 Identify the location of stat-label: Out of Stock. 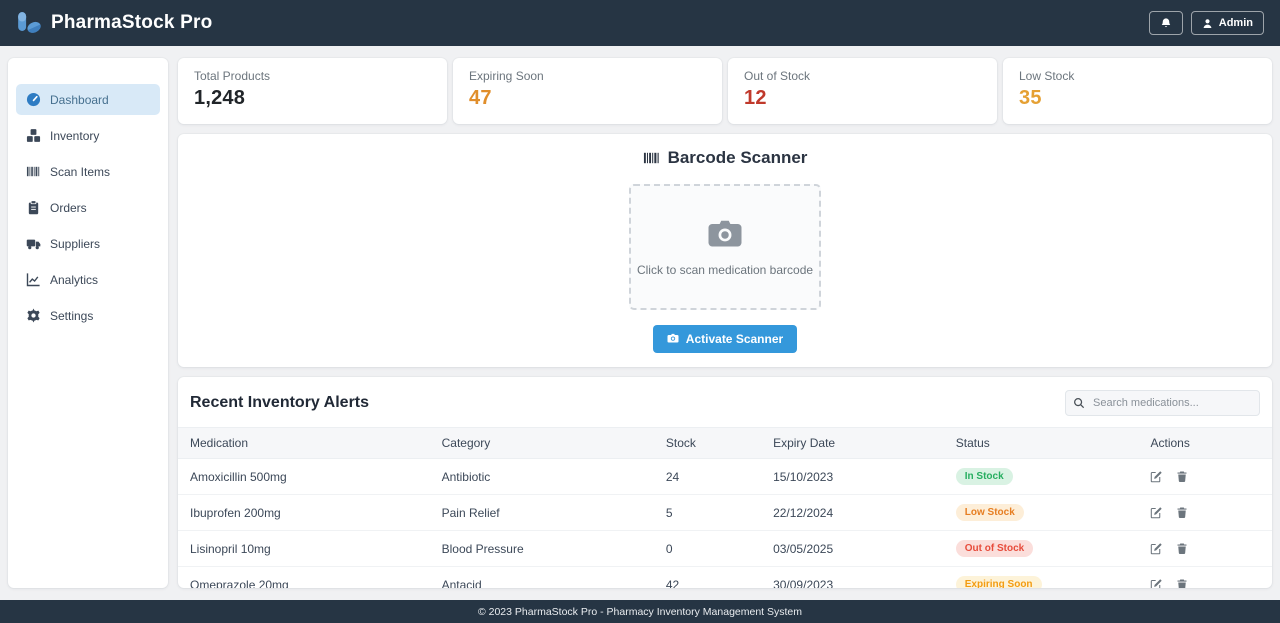
(777, 76).